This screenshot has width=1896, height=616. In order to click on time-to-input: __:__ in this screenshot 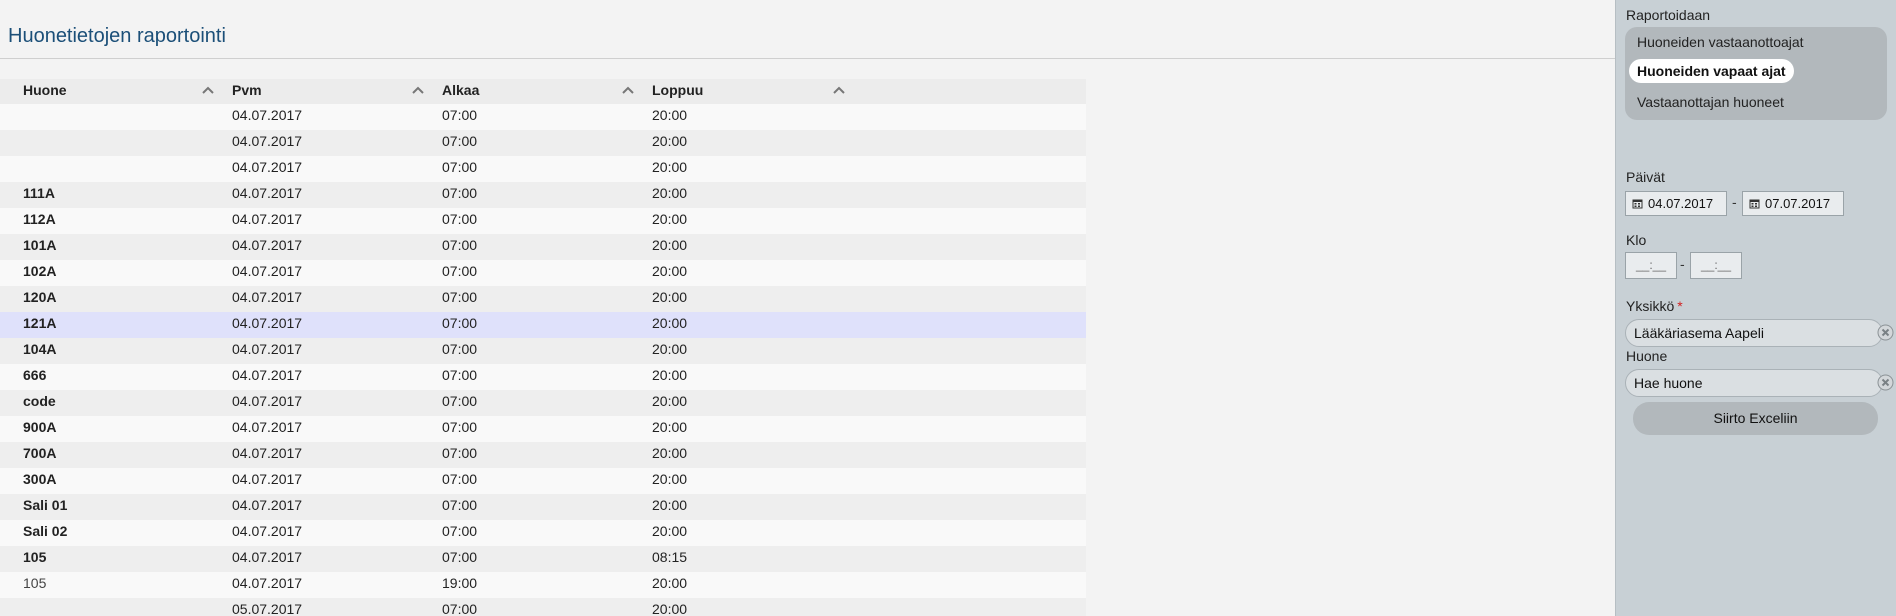, I will do `click(1716, 265)`.